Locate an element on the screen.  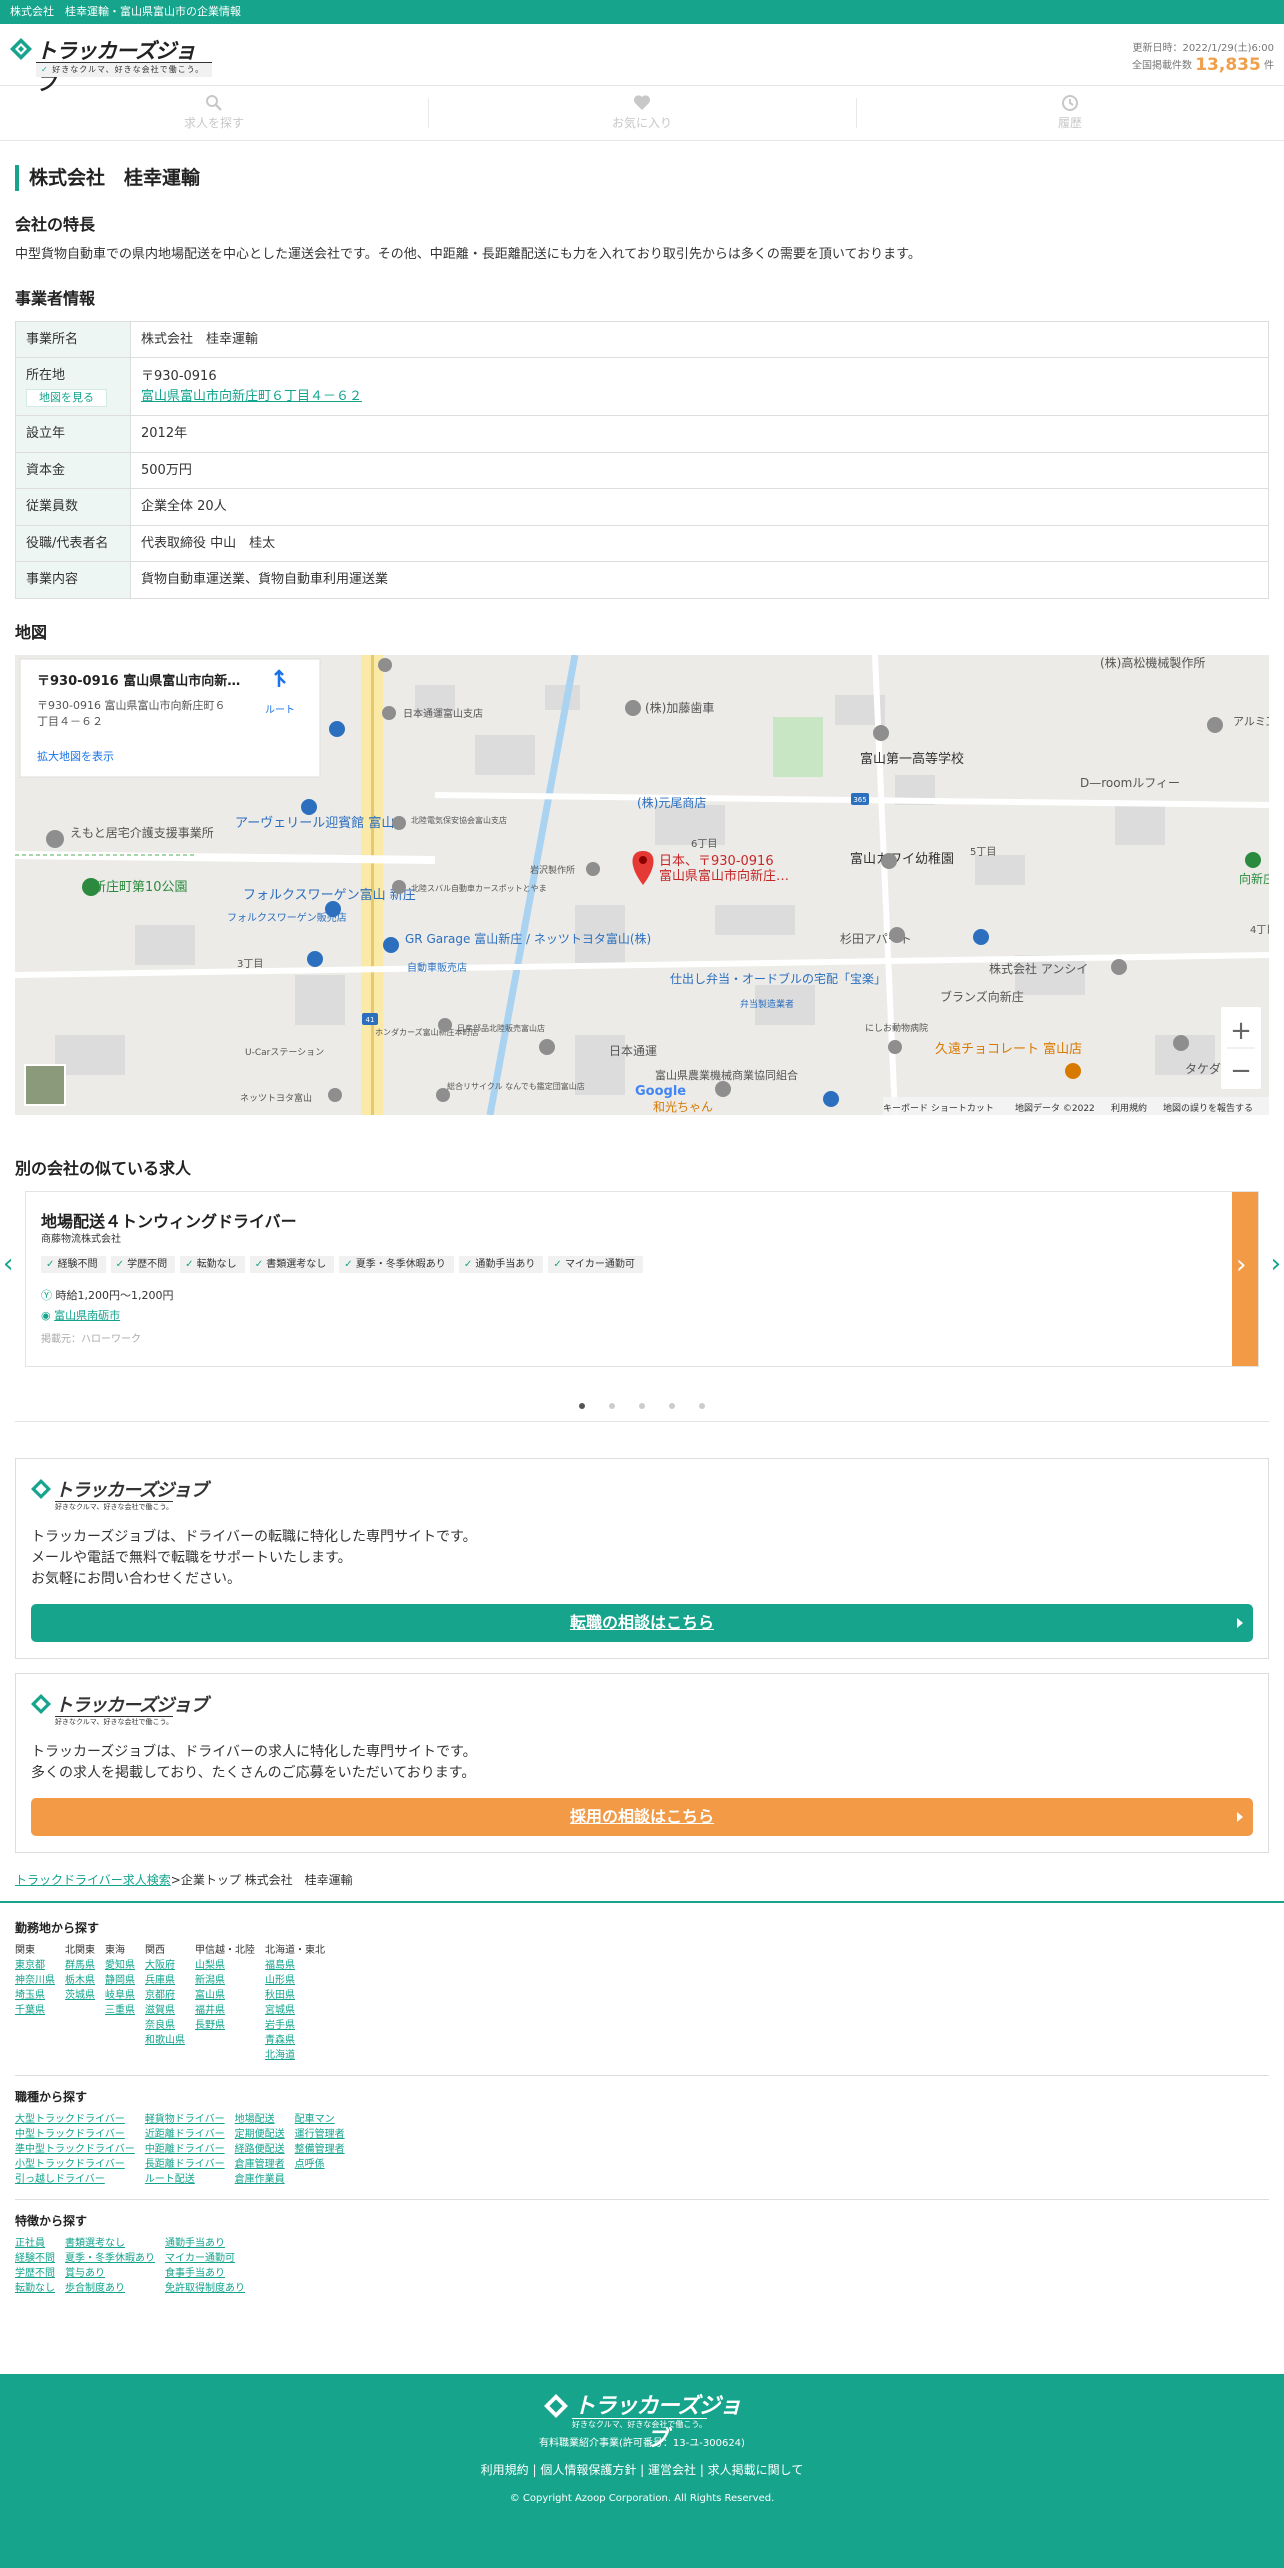
map-label: 株式会社 アンシイ is located at coordinates (1038, 968).